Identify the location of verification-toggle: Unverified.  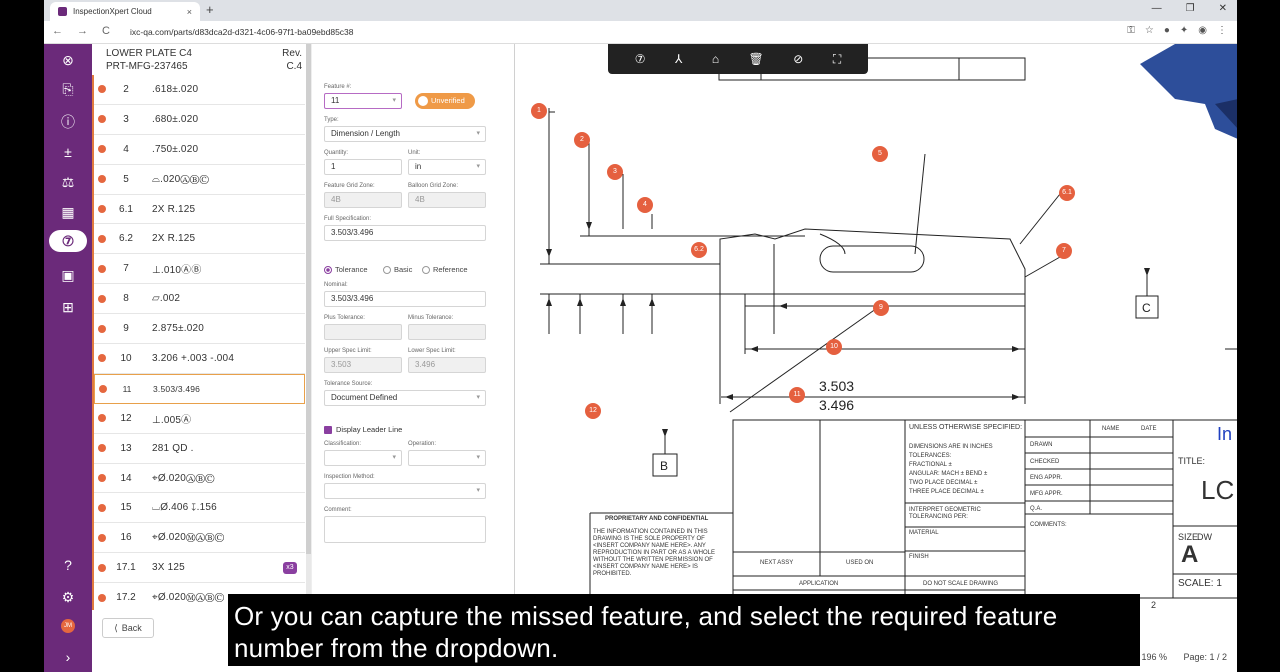
(445, 101).